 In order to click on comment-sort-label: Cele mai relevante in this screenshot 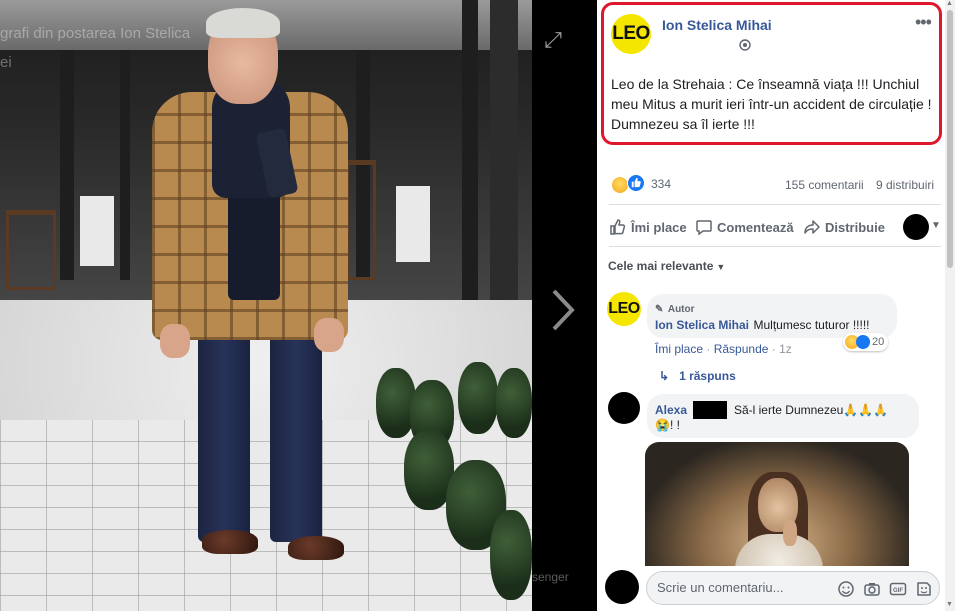, I will do `click(661, 266)`.